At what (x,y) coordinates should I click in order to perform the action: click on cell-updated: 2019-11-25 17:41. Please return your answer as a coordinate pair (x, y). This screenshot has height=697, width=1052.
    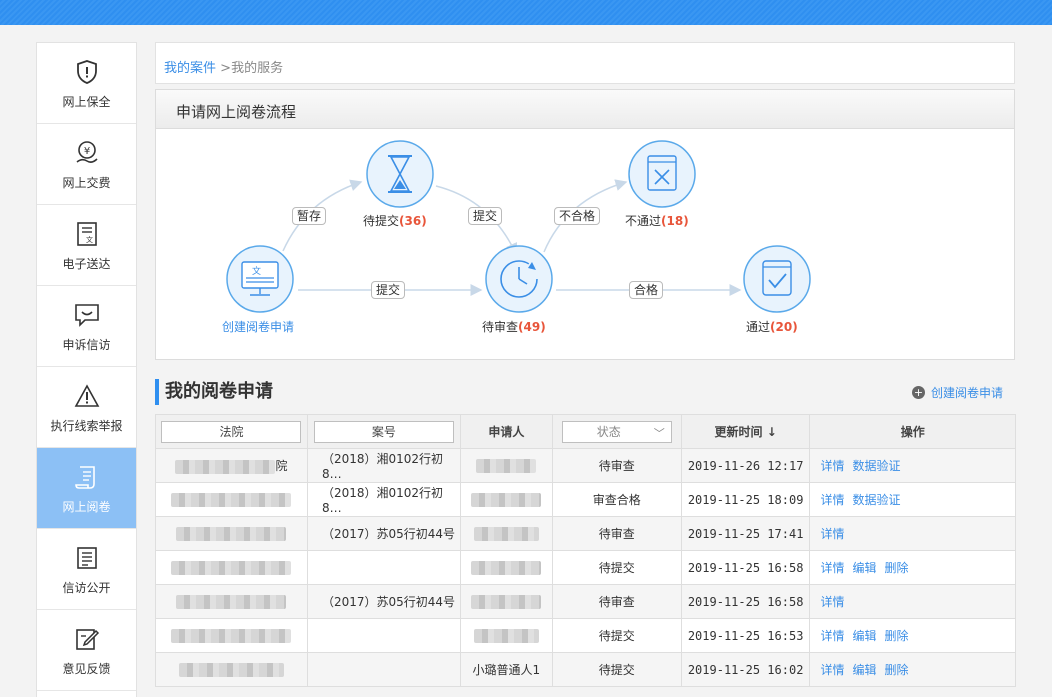
    Looking at the image, I should click on (745, 533).